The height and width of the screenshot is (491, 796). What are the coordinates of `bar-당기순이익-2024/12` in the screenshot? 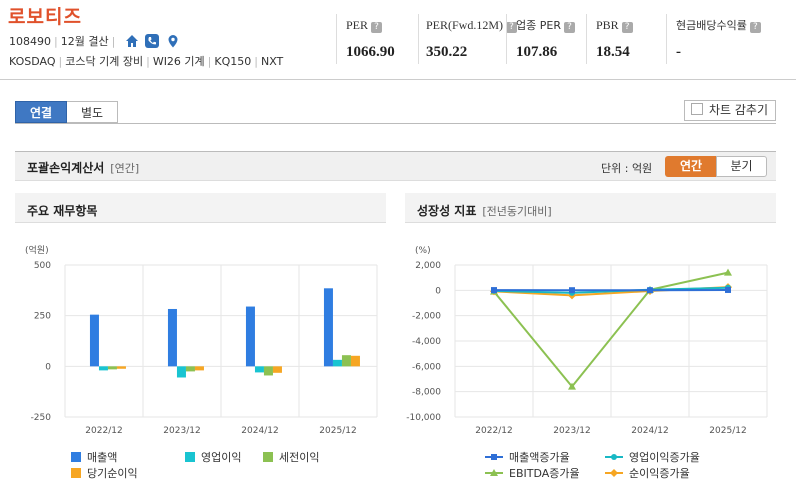 It's located at (277, 369).